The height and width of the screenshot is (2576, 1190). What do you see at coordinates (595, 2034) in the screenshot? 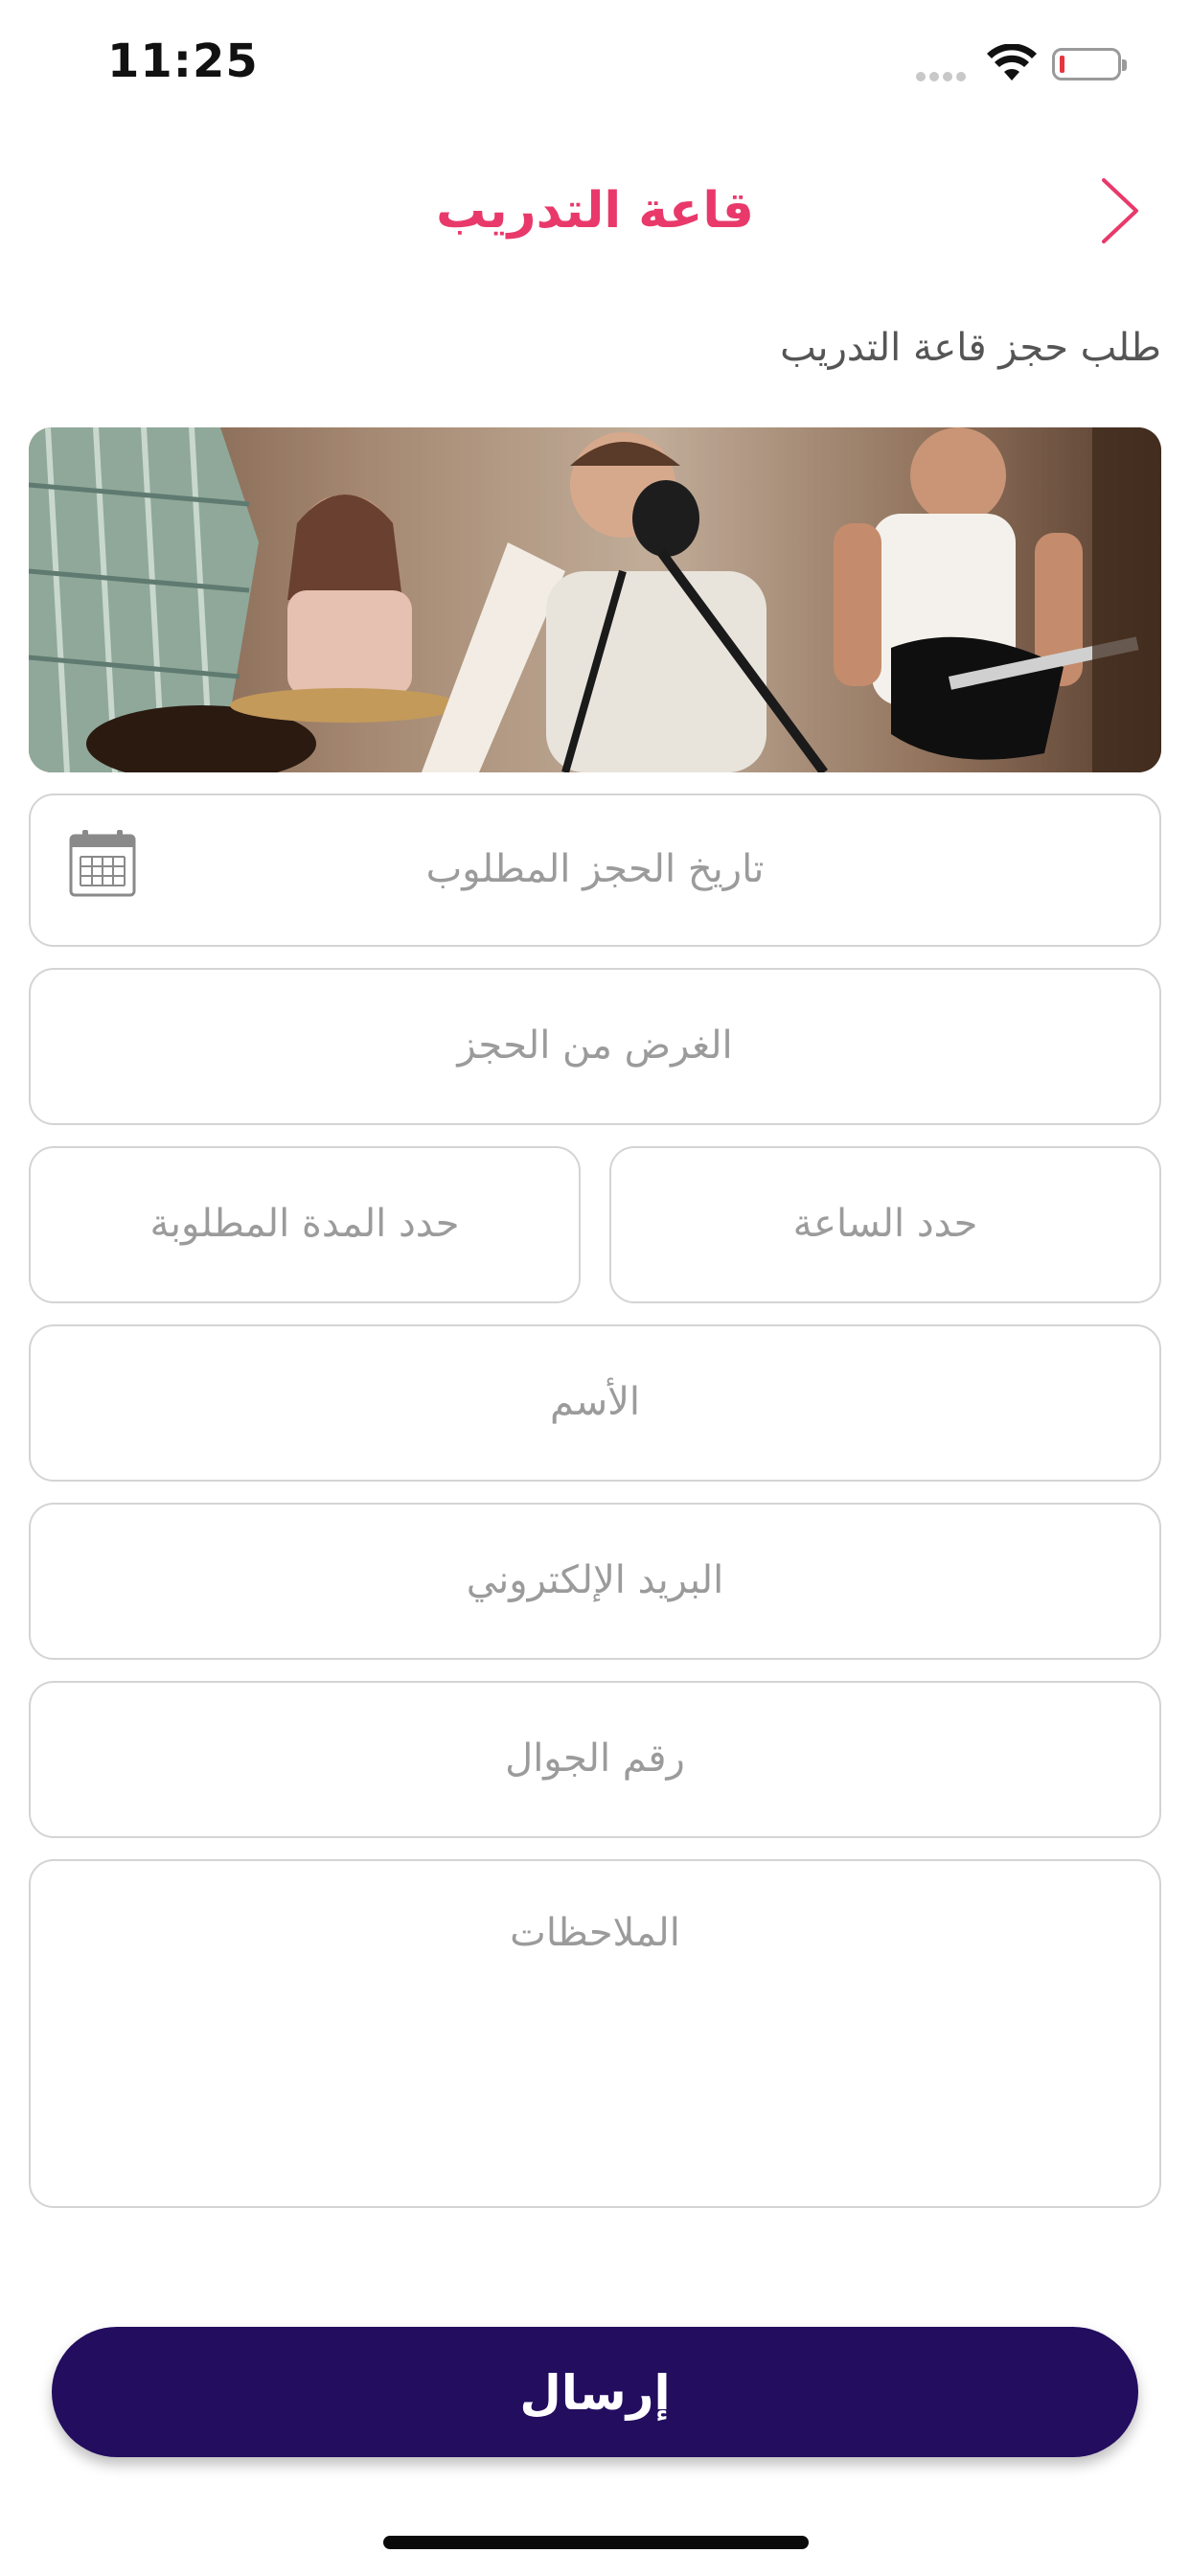
I see `notes-textarea: الملاحظات` at bounding box center [595, 2034].